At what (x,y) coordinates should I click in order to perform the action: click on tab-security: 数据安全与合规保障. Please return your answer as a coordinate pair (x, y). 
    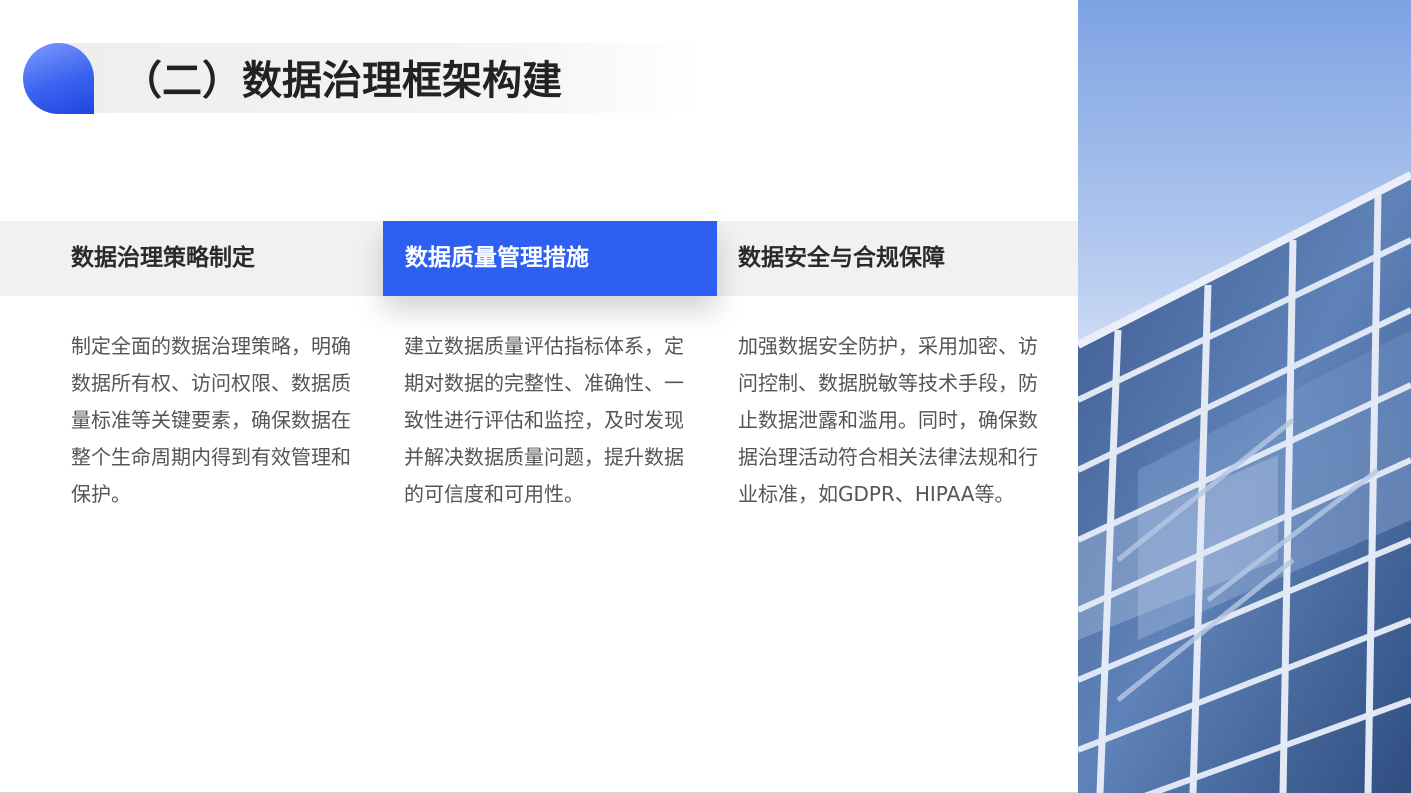
    Looking at the image, I should click on (915, 258).